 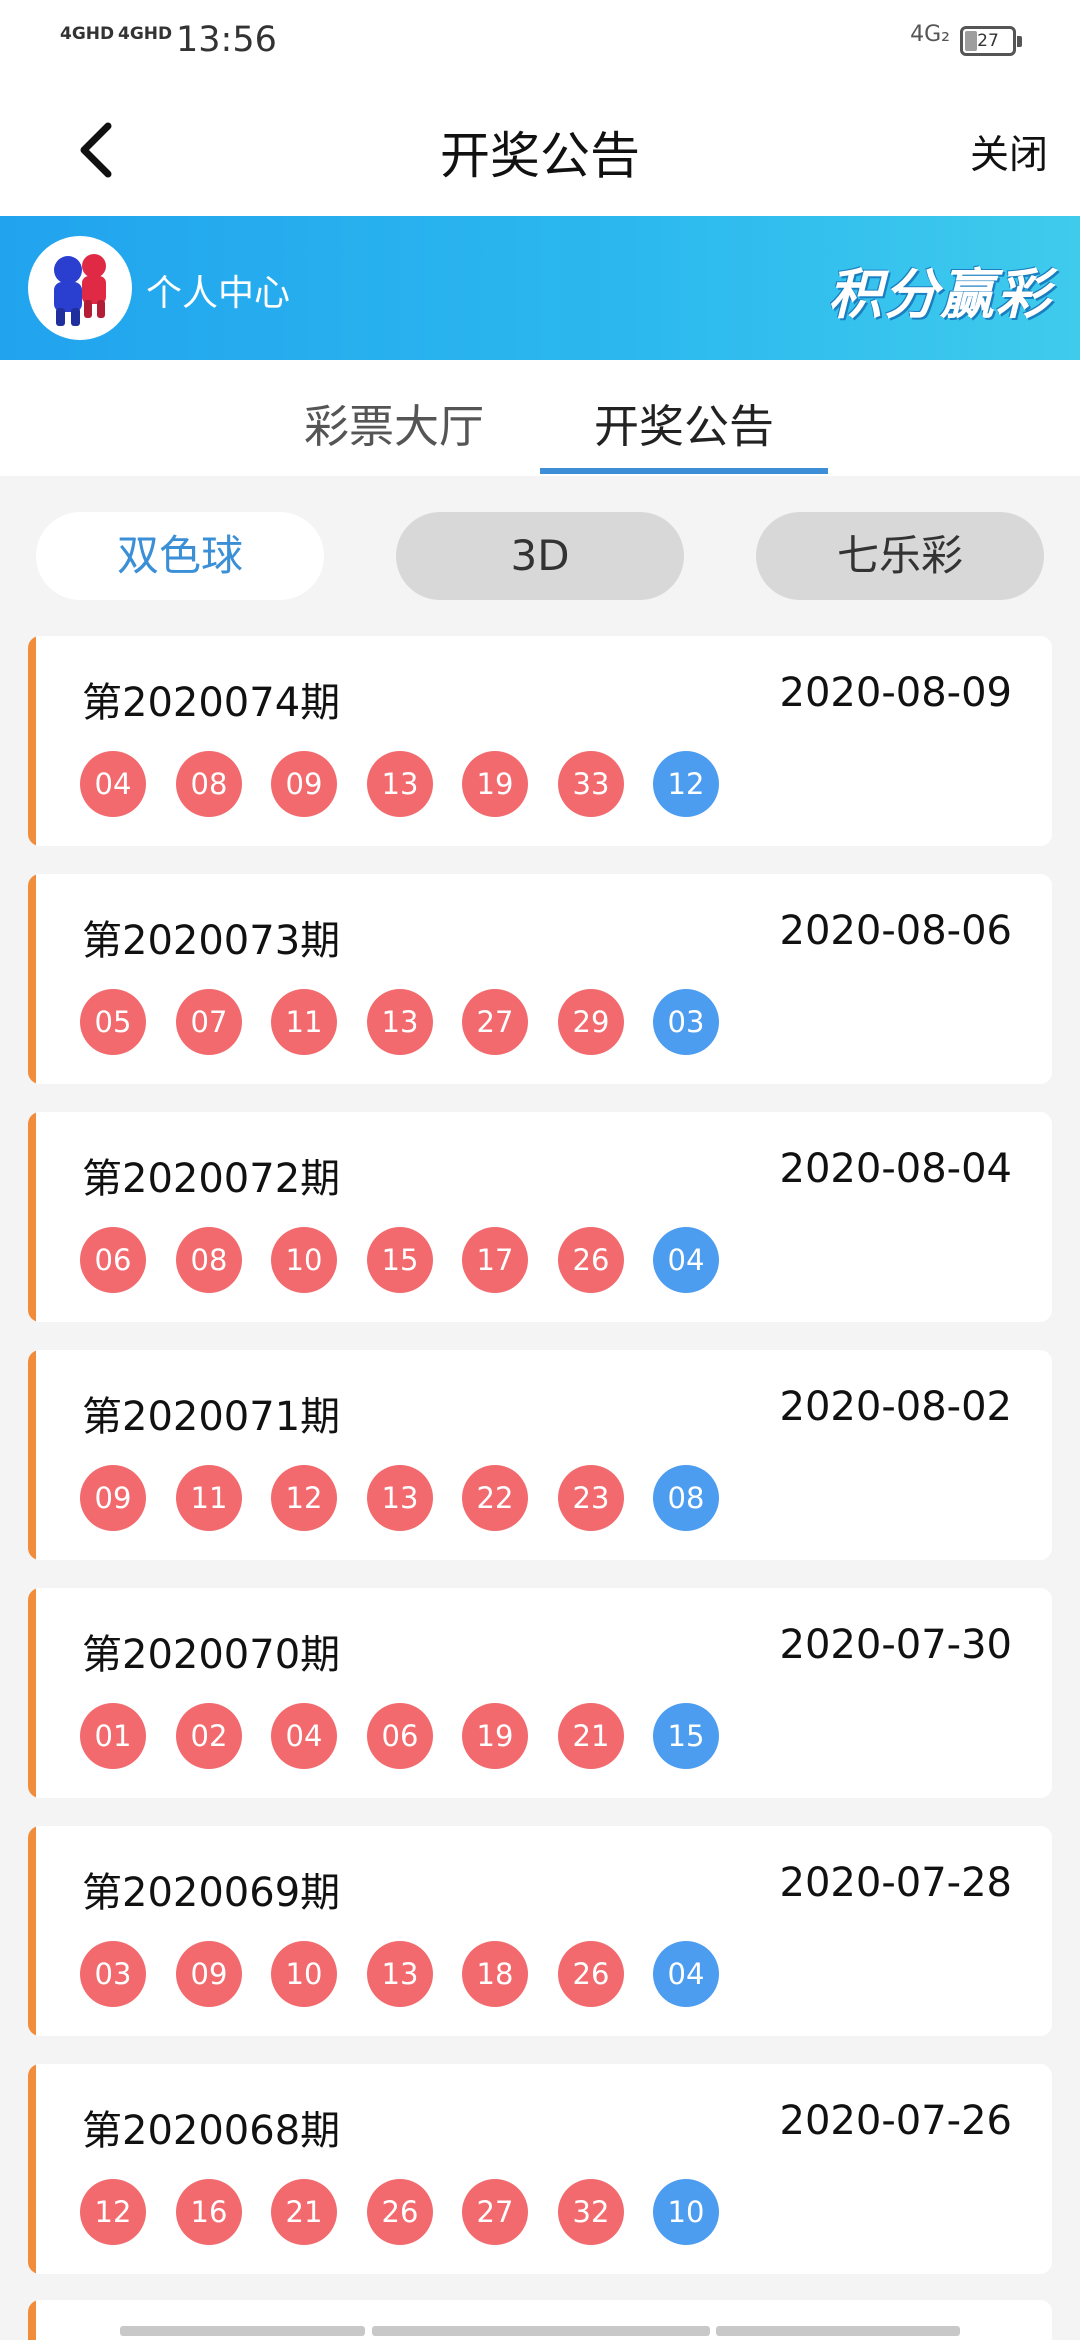 I want to click on red-ball: 05, so click(x=113, y=1022).